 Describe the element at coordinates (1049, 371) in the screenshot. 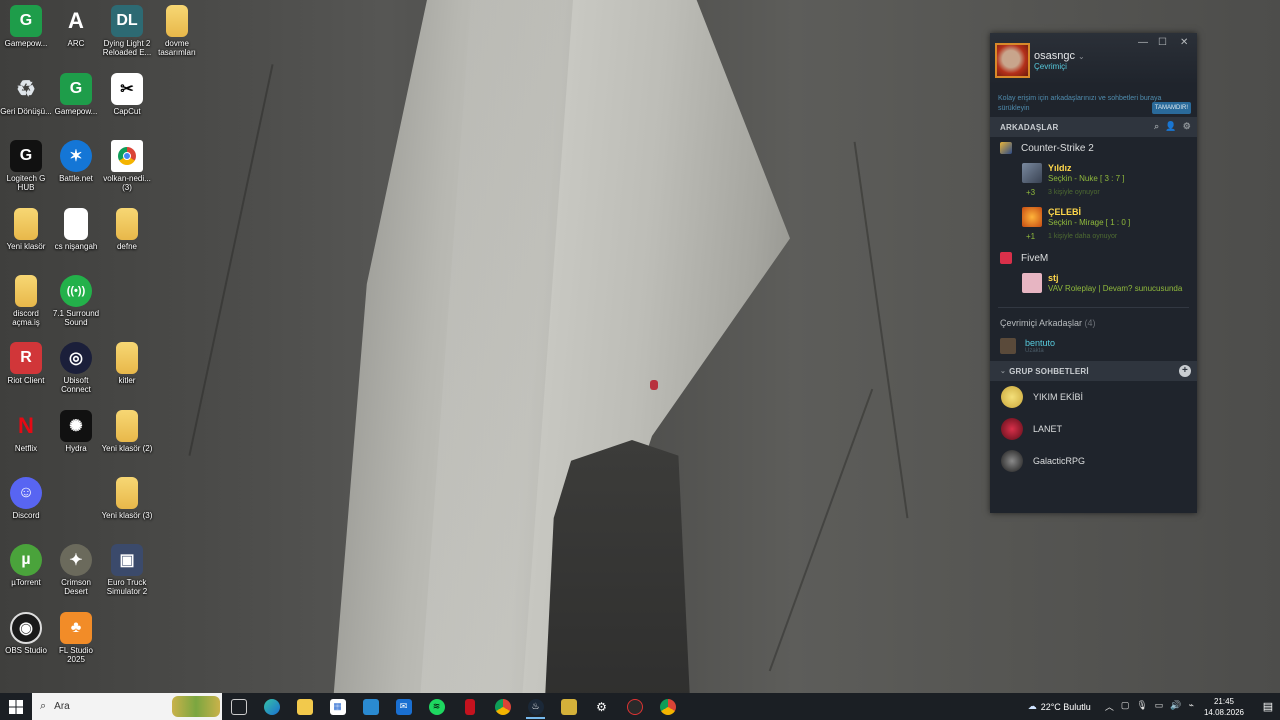

I see `group-chats-title: GRUP SOHBETLERİ` at that location.